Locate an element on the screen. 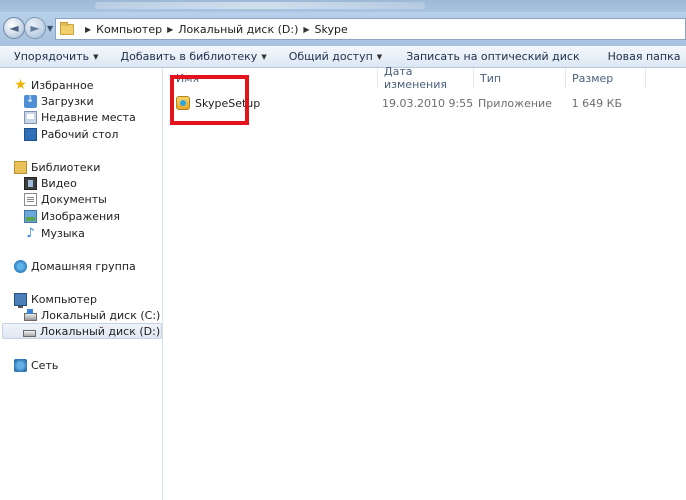  new-folder-label: Новая папка is located at coordinates (644, 56).